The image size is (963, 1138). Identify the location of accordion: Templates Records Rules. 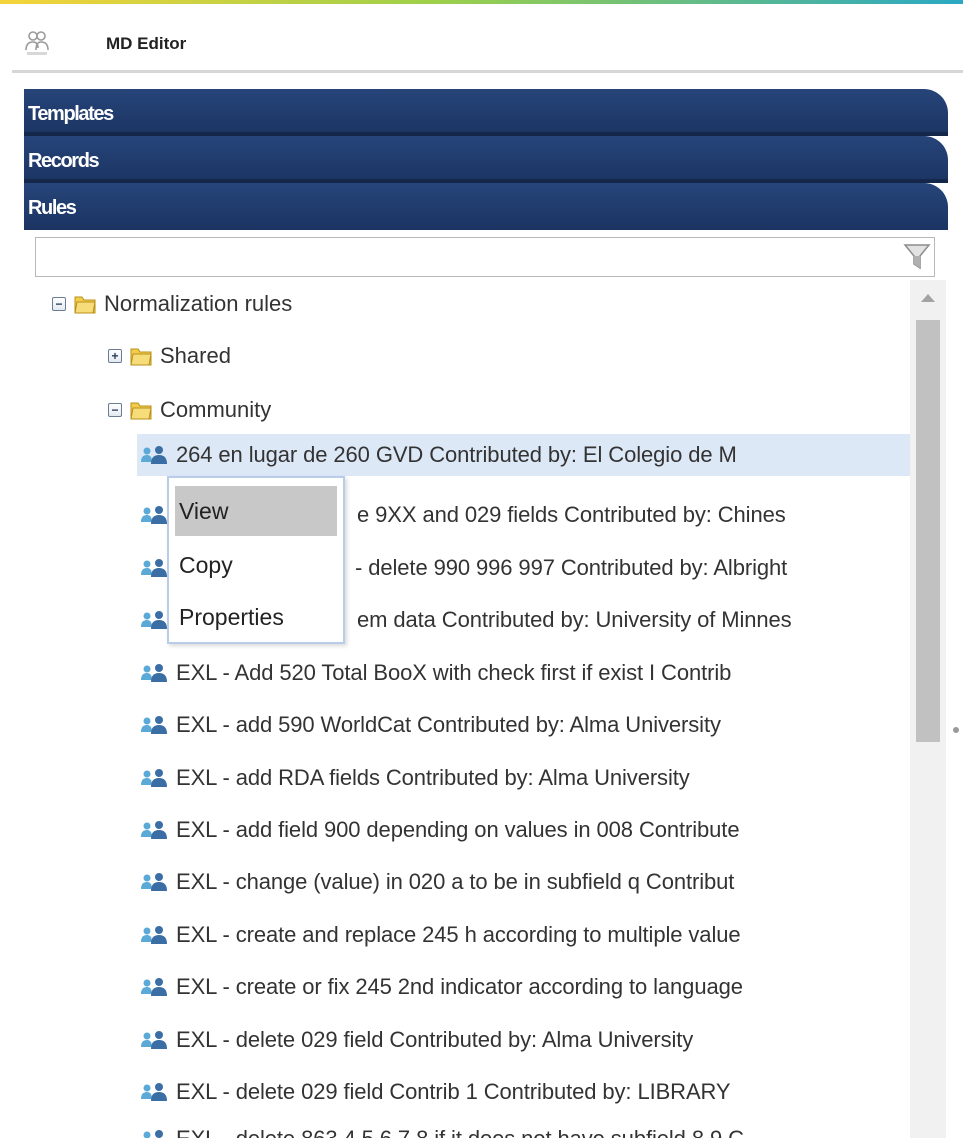
(486, 159).